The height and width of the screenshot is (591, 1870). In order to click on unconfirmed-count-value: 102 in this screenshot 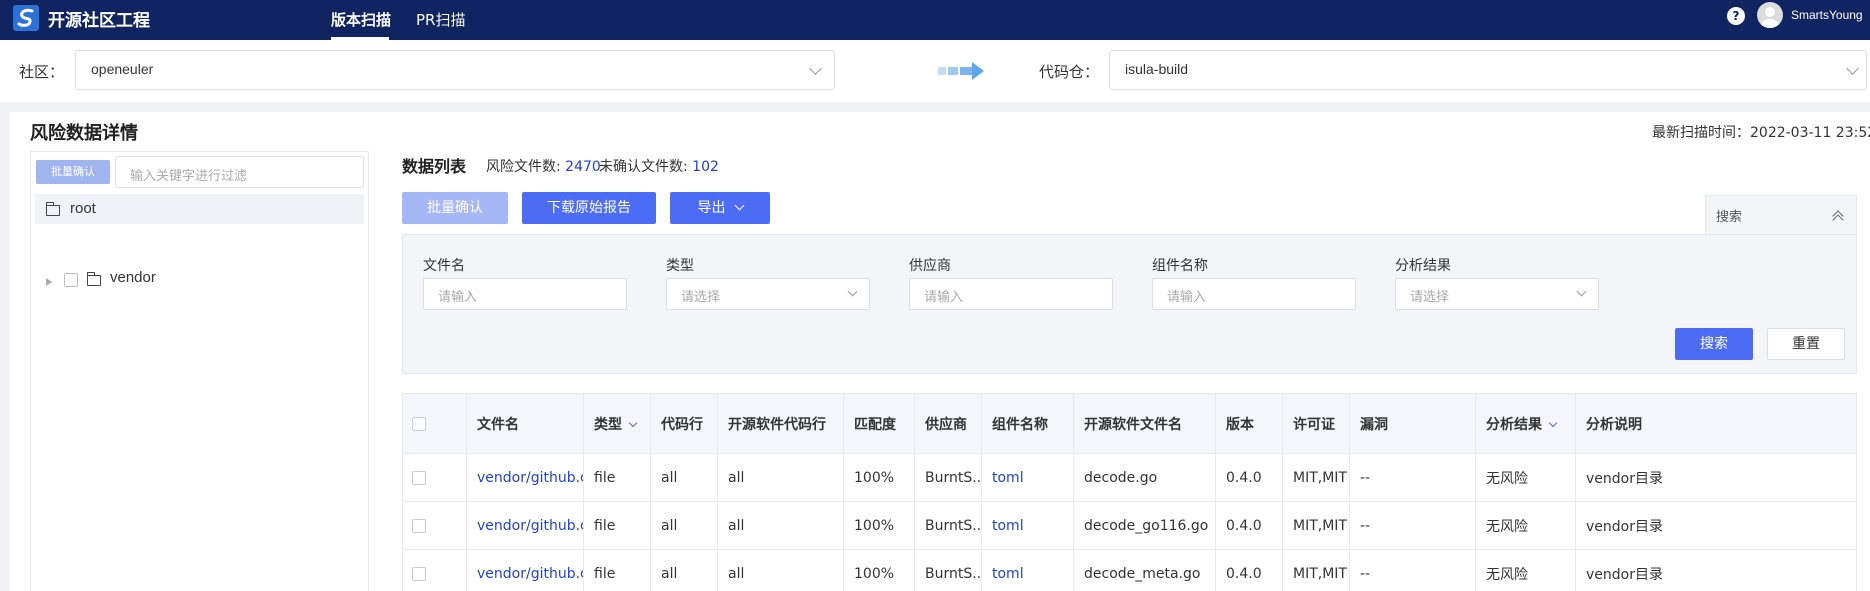, I will do `click(705, 167)`.